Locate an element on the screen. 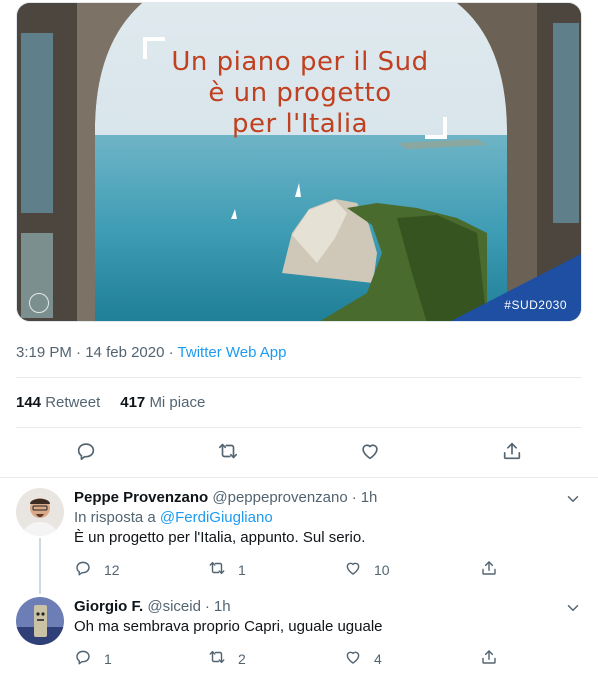 Image resolution: width=598 pixels, height=677 pixels. reply-header: Giorgio F. @siceid · 1h is located at coordinates (328, 607).